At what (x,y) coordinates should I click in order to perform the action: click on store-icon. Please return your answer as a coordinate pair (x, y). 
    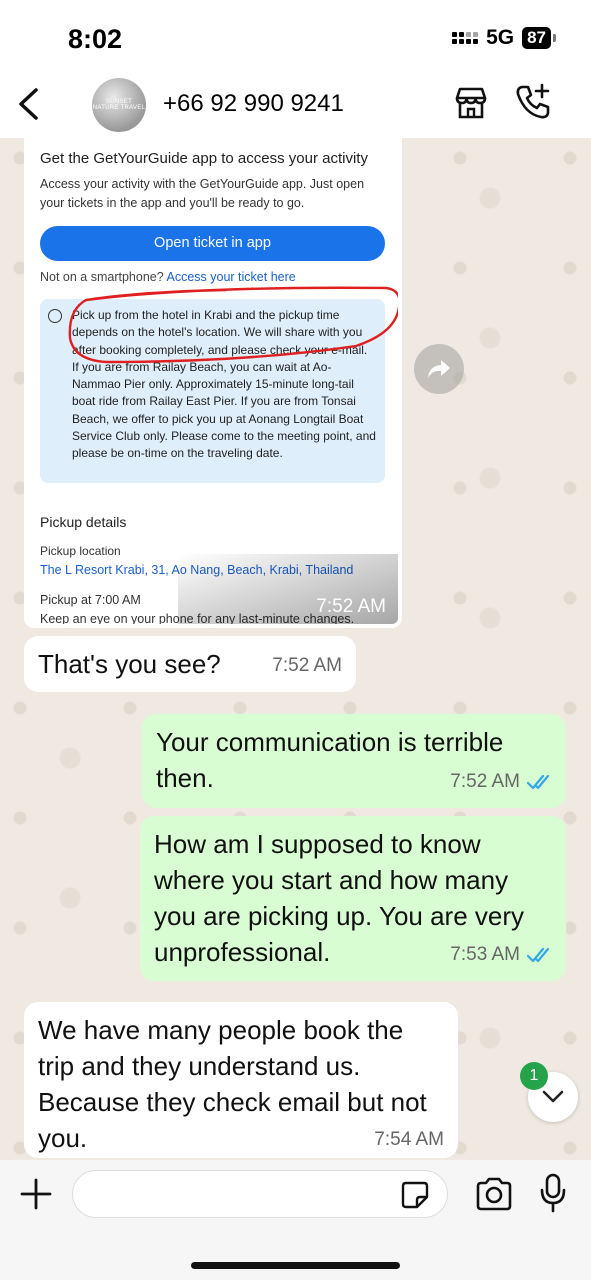
    Looking at the image, I should click on (471, 103).